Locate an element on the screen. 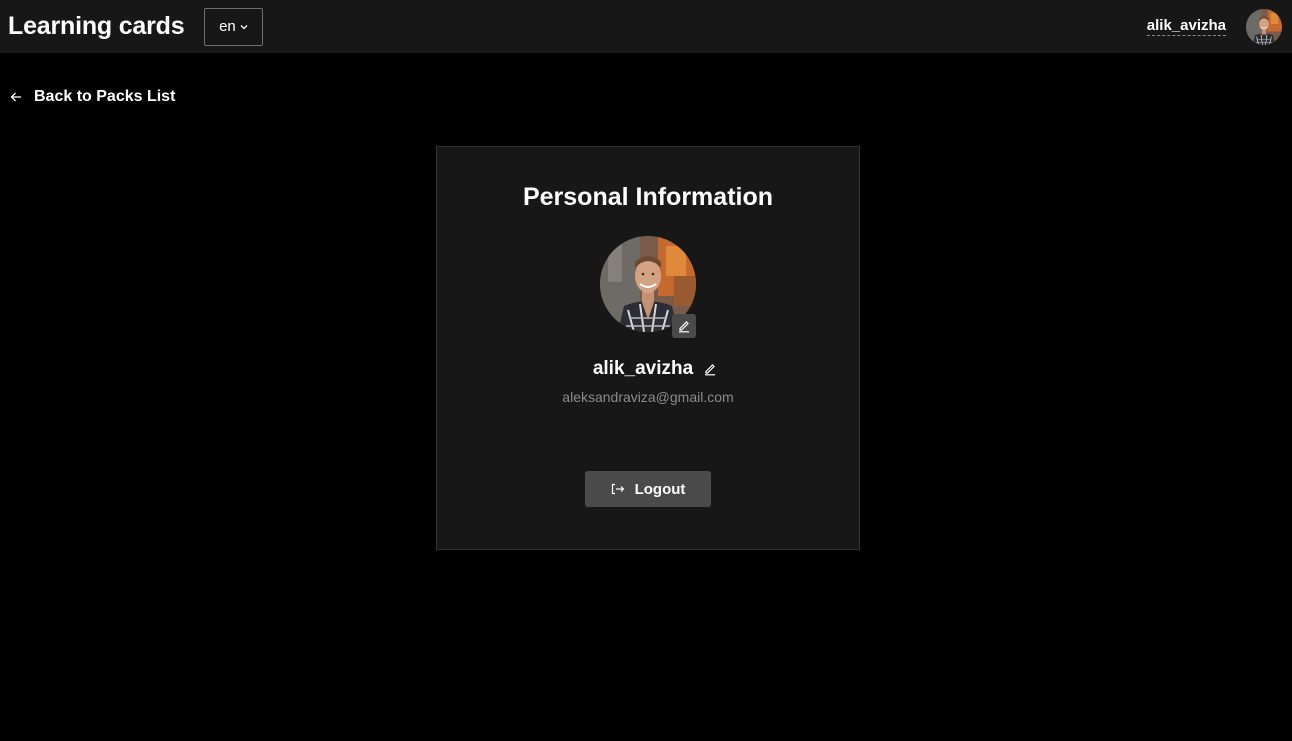  language-select: en is located at coordinates (234, 26).